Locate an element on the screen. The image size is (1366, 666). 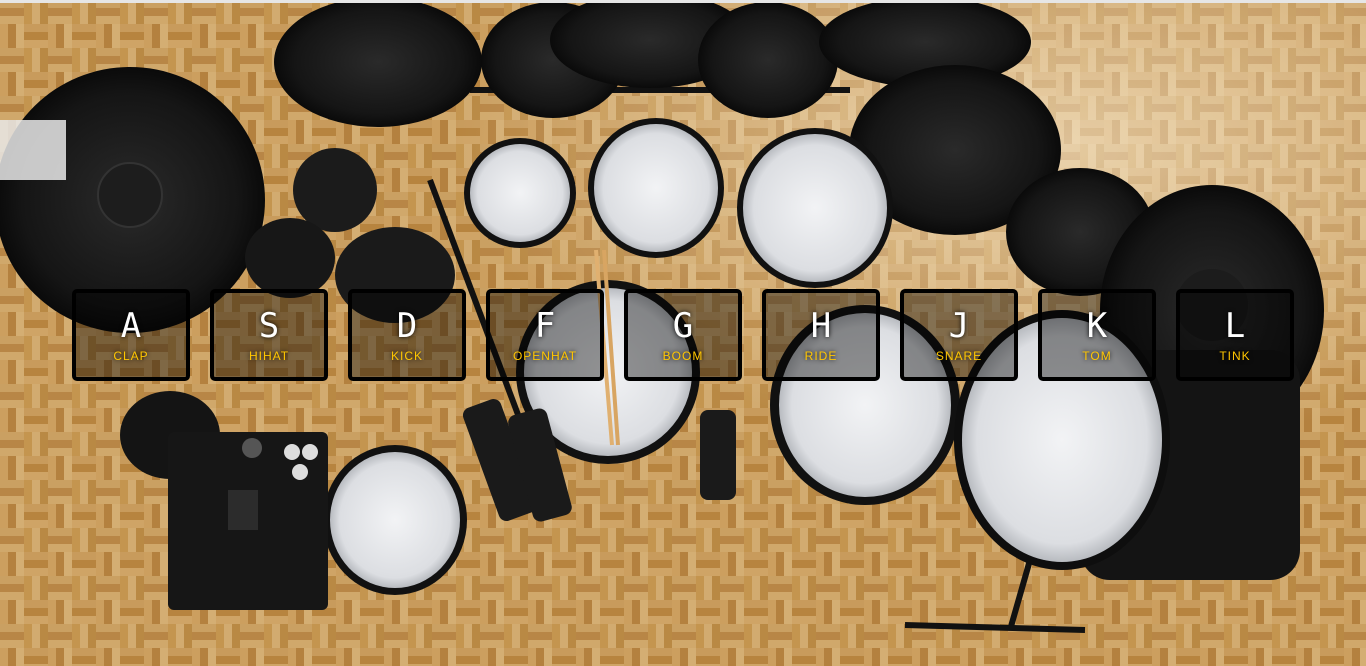
drum-key-g: G BOOM is located at coordinates (683, 335).